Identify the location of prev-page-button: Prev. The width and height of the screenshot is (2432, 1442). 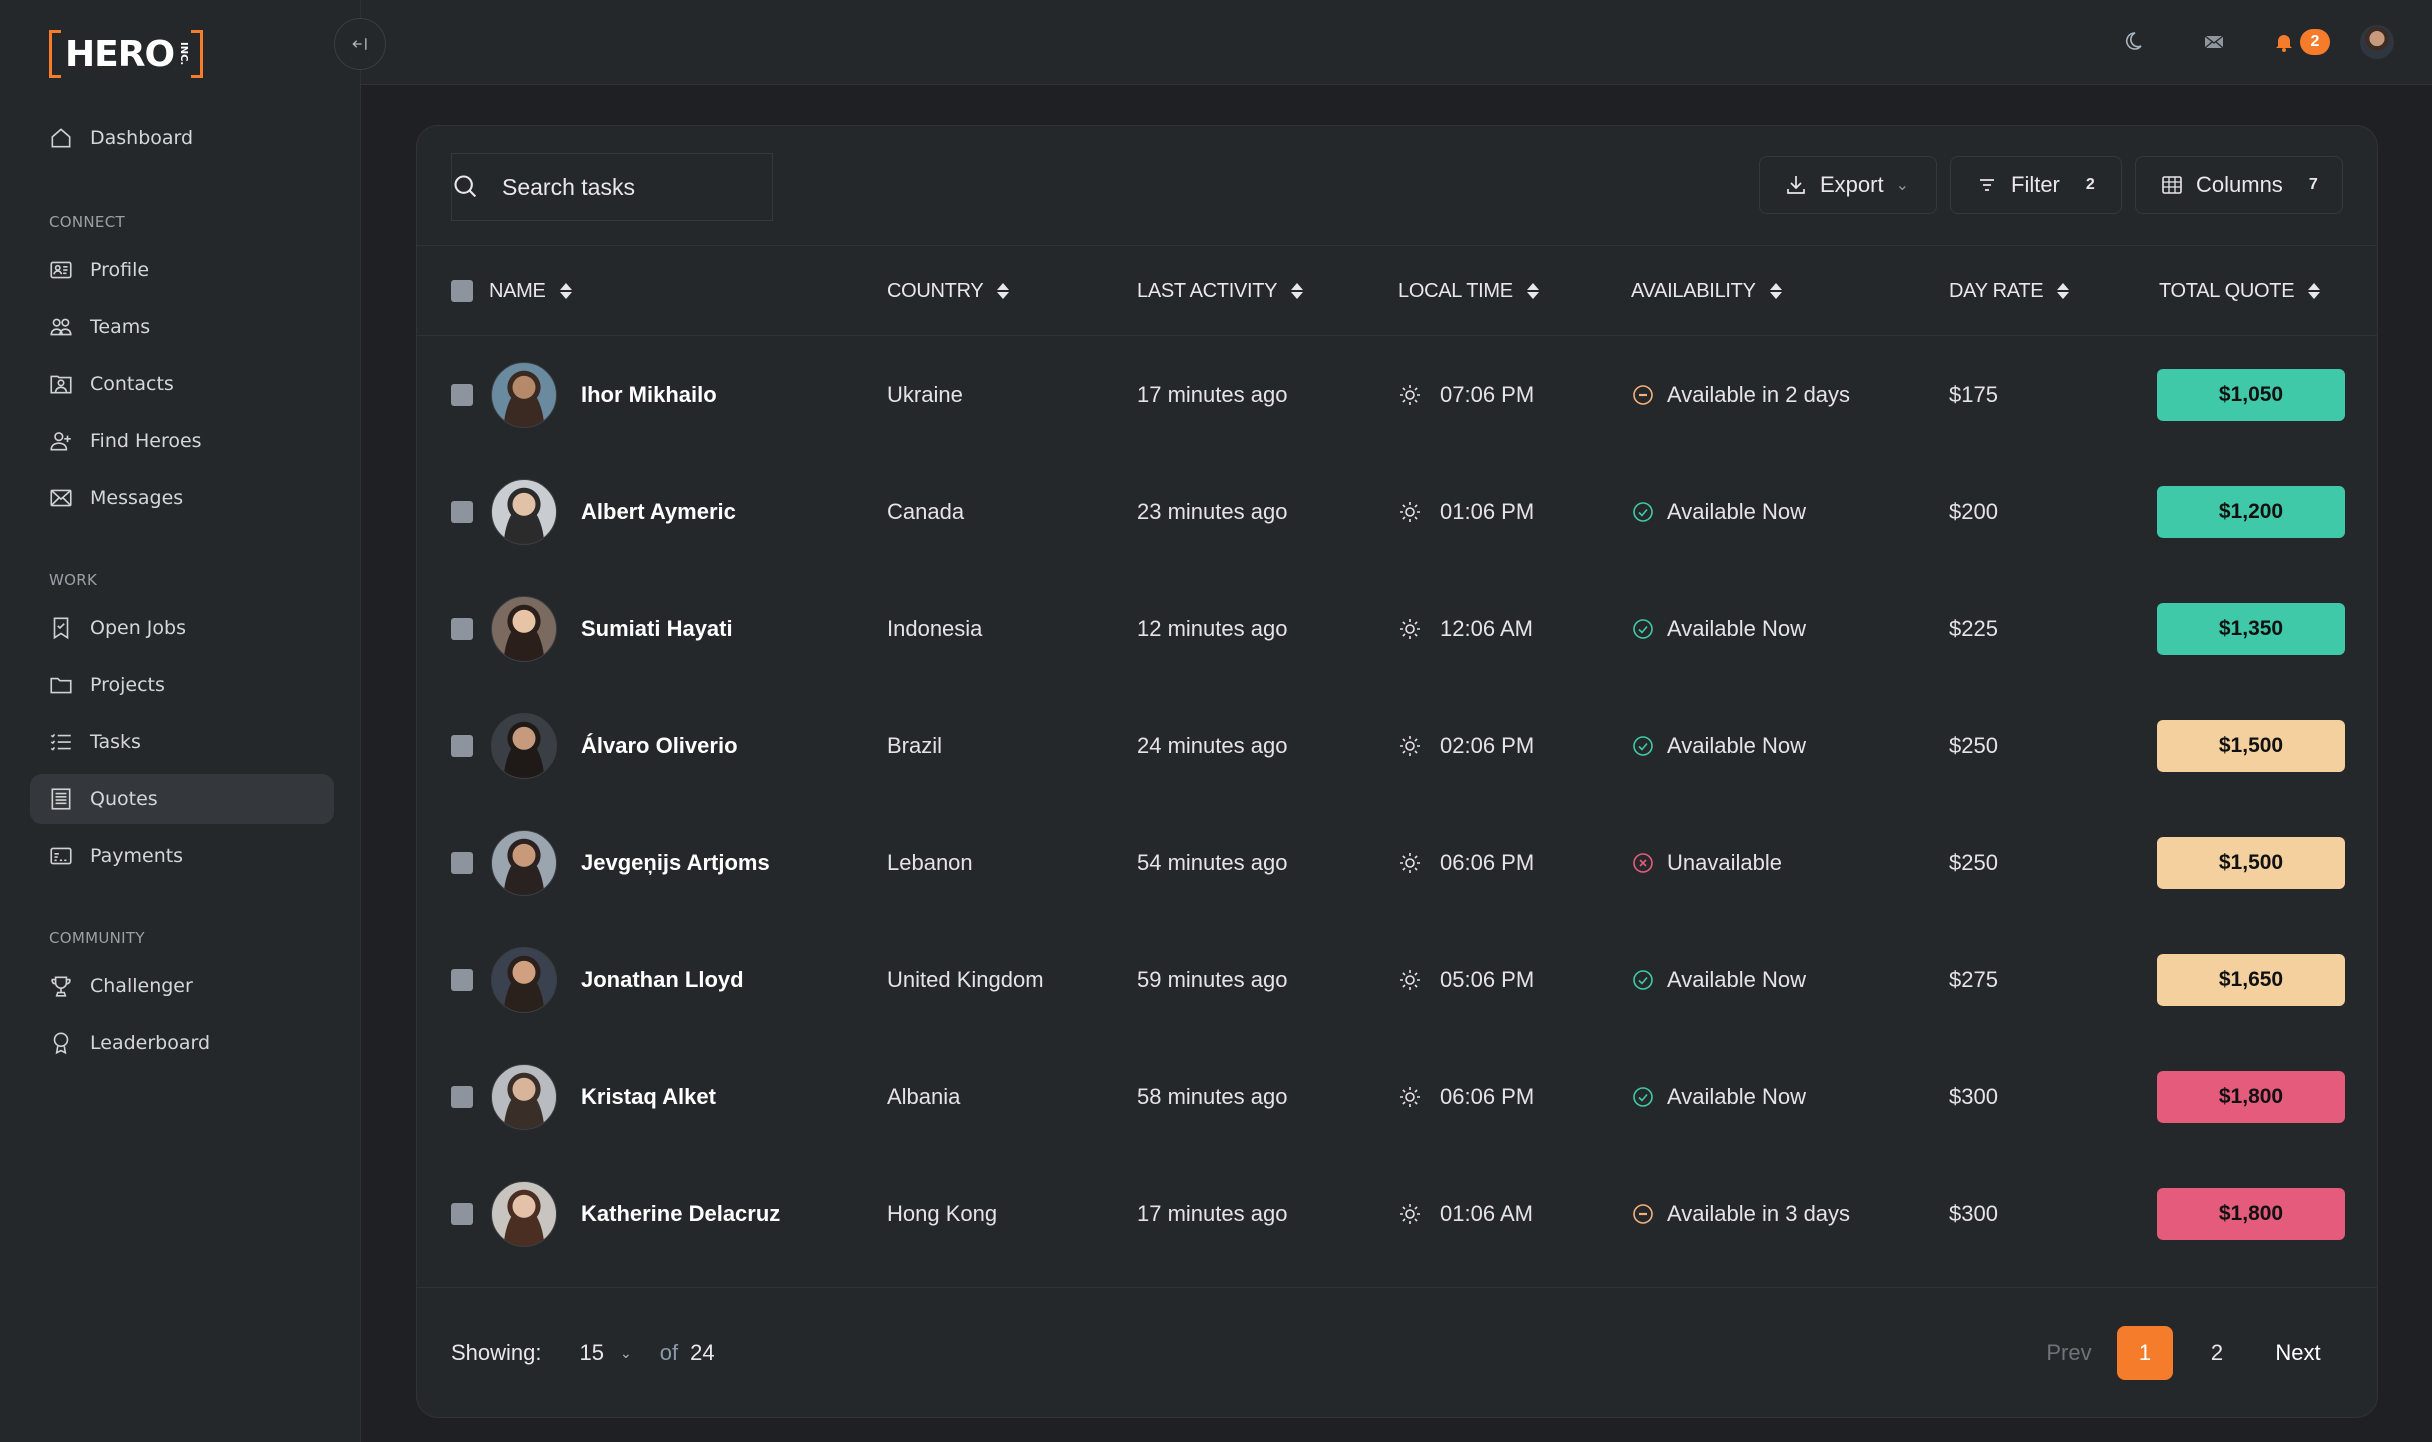
(2069, 1353).